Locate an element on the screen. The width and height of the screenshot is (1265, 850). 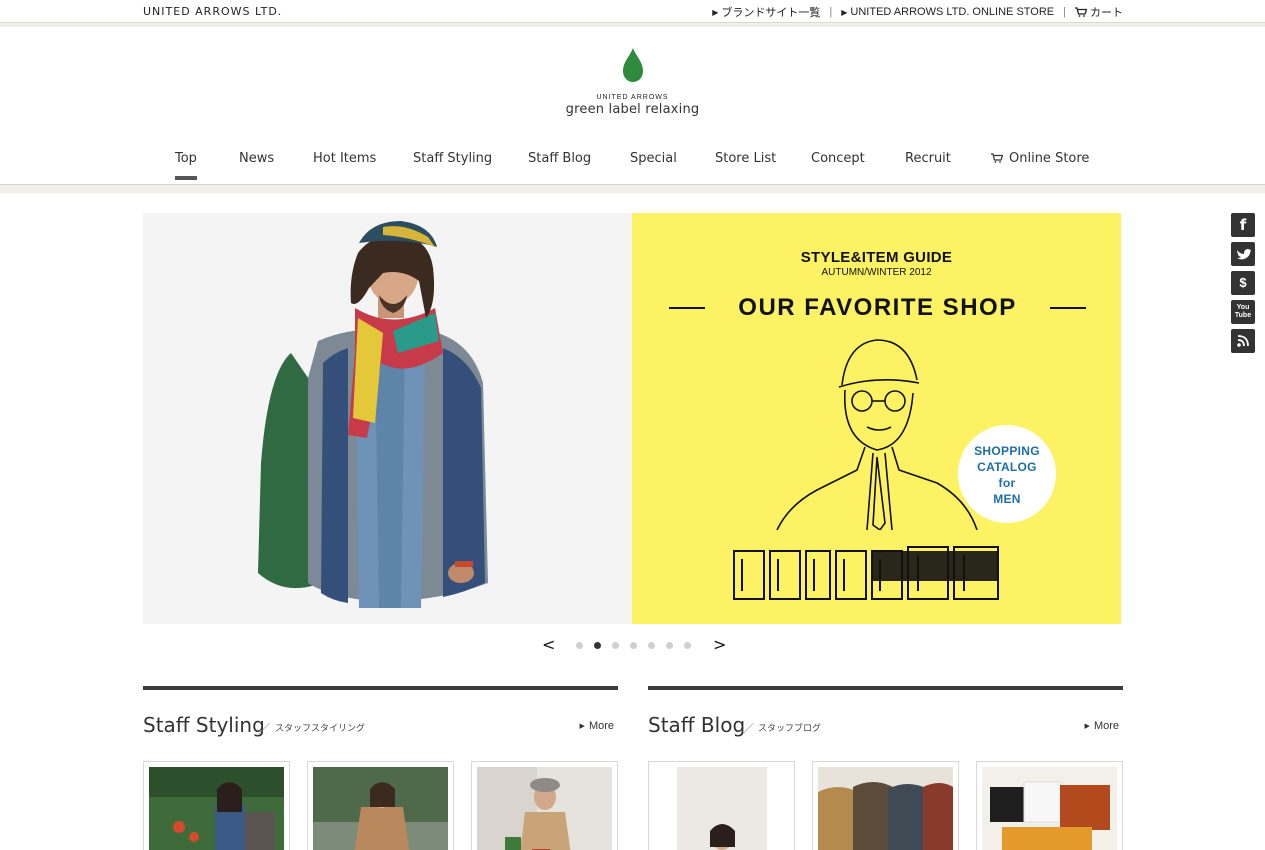
nav-item-store-list: Store List is located at coordinates (745, 158).